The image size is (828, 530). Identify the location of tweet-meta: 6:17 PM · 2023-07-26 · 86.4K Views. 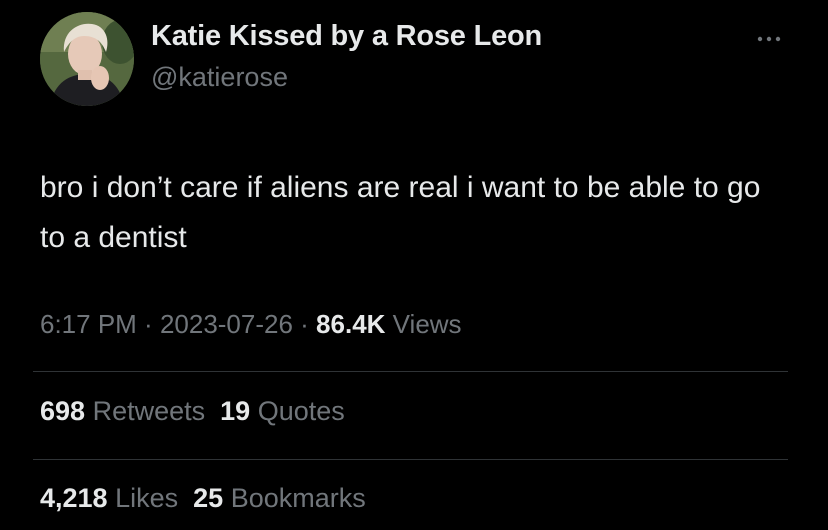
(251, 324).